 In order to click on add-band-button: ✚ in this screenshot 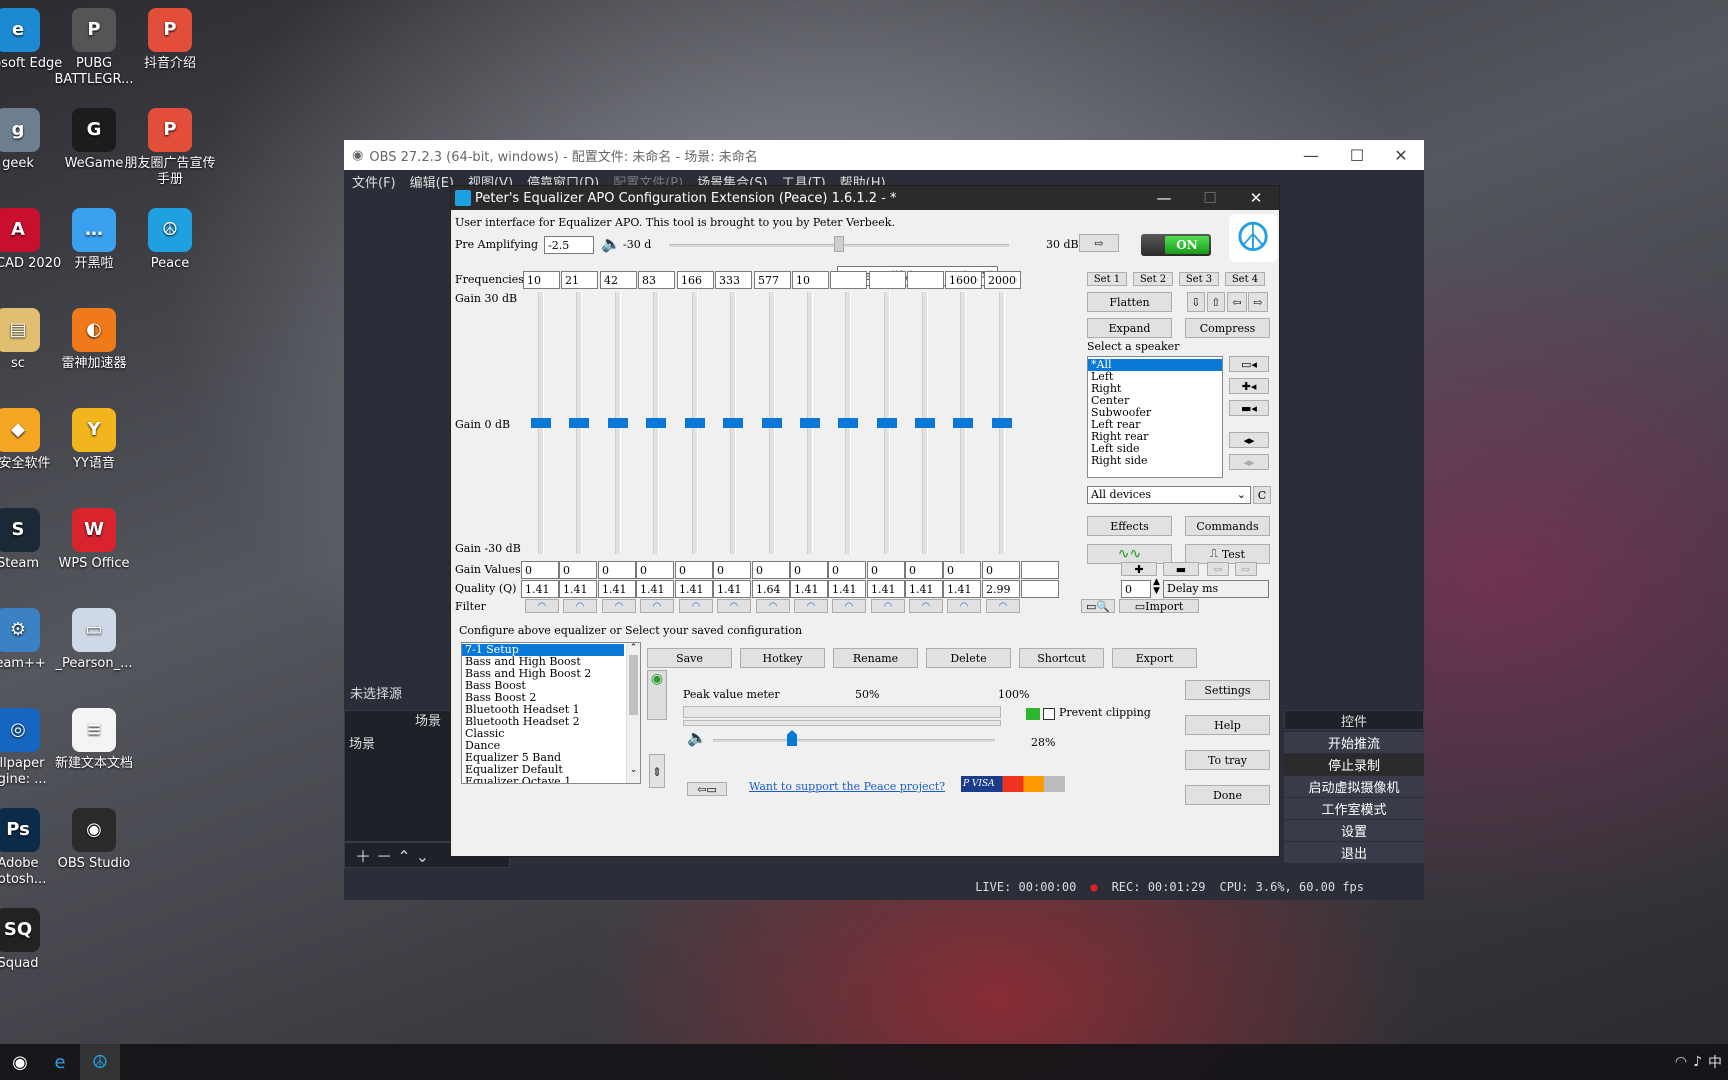, I will do `click(1139, 569)`.